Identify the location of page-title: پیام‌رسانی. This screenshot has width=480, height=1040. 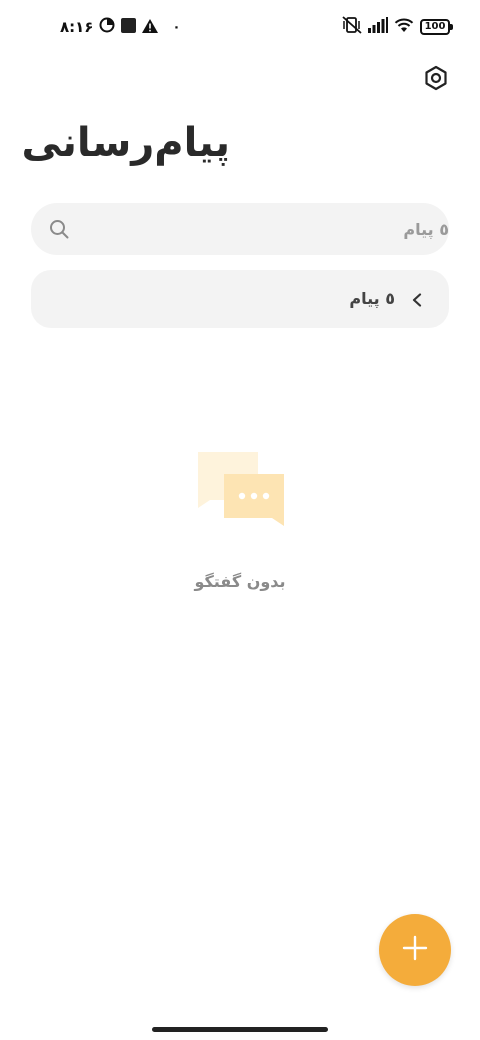
(125, 143).